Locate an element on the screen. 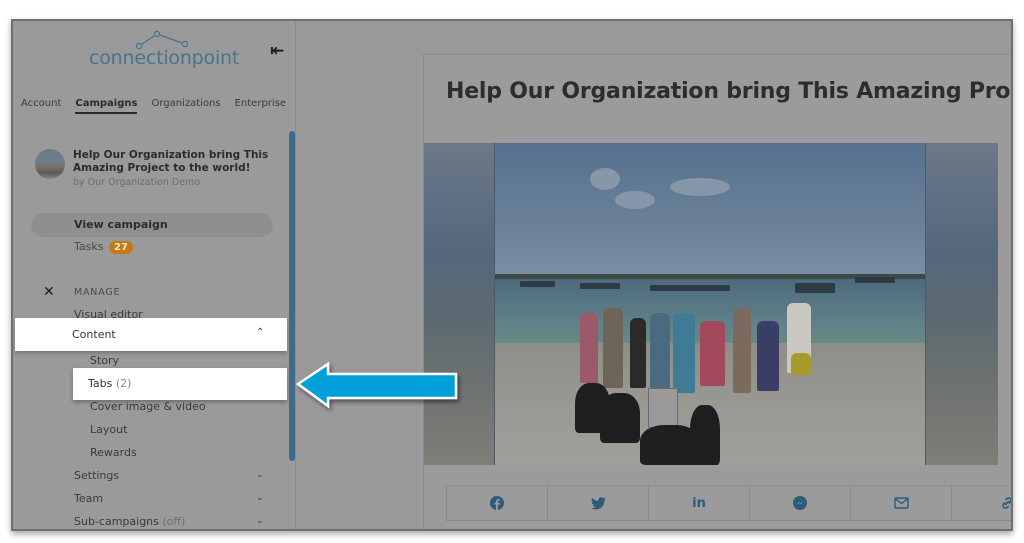 The image size is (1024, 543). menu-team-label: Team is located at coordinates (89, 498).